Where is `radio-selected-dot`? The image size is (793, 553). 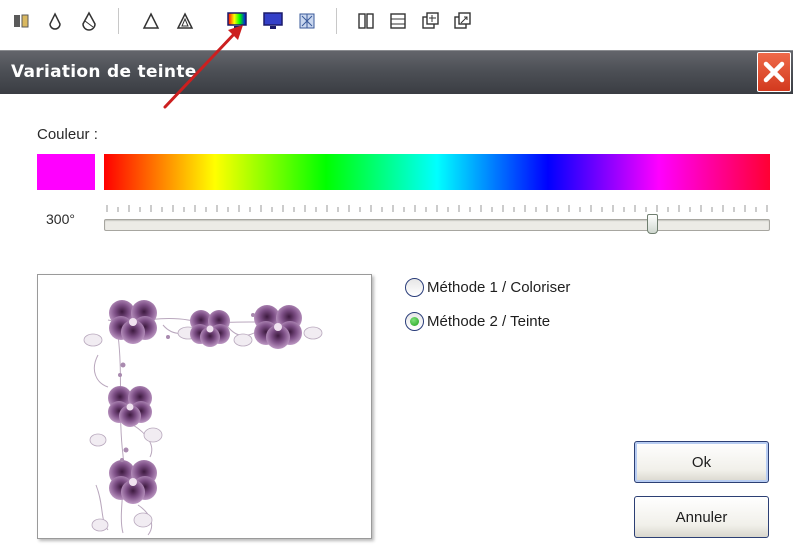
radio-selected-dot is located at coordinates (414, 321).